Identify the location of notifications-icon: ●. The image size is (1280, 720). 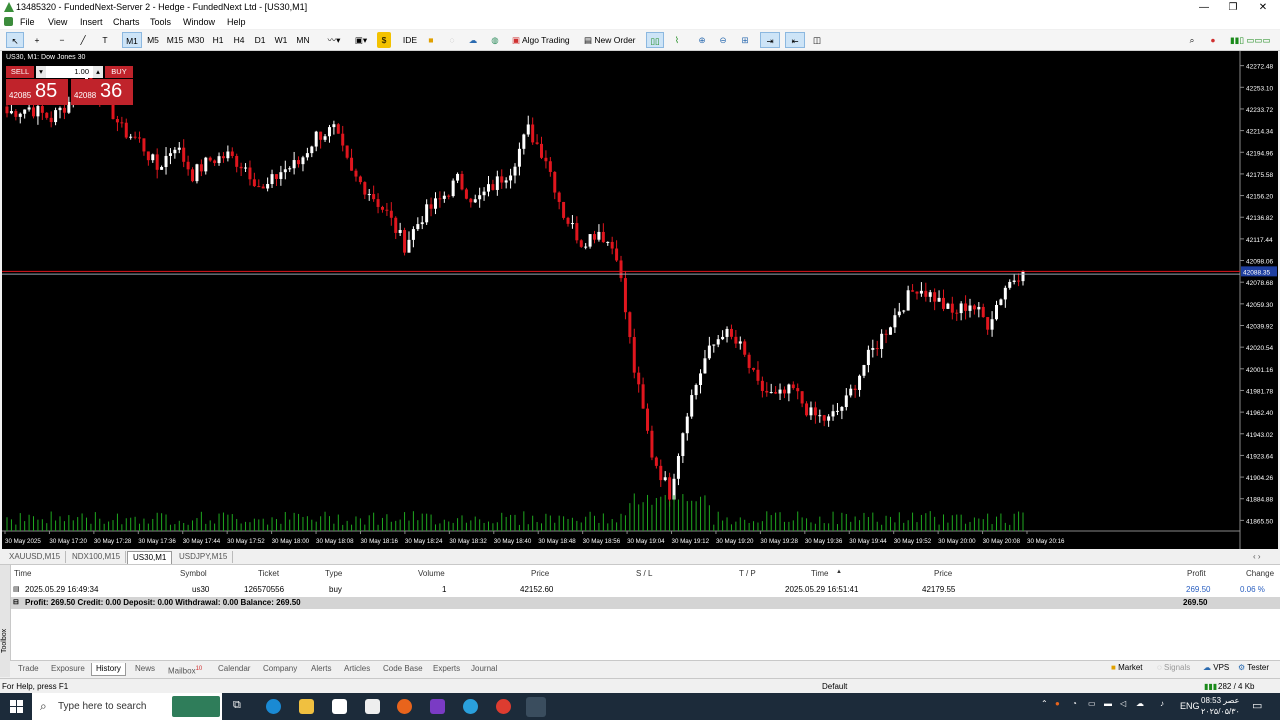
(1213, 40).